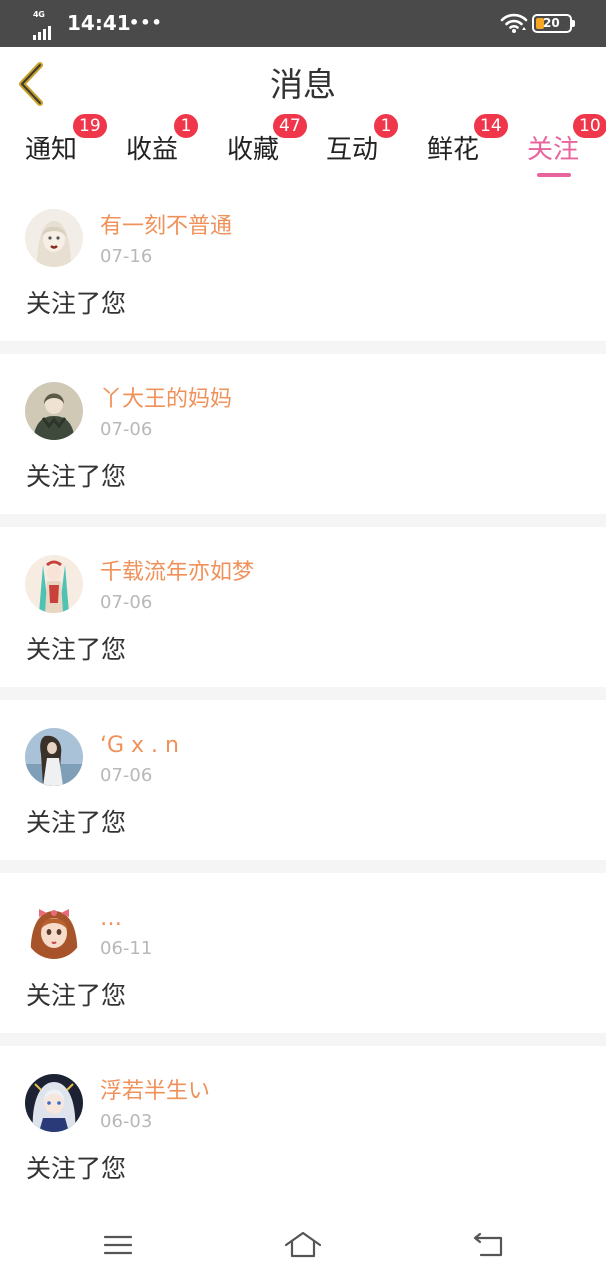 The height and width of the screenshot is (1280, 606). What do you see at coordinates (126, 948) in the screenshot?
I see `notification-date: 06-11` at bounding box center [126, 948].